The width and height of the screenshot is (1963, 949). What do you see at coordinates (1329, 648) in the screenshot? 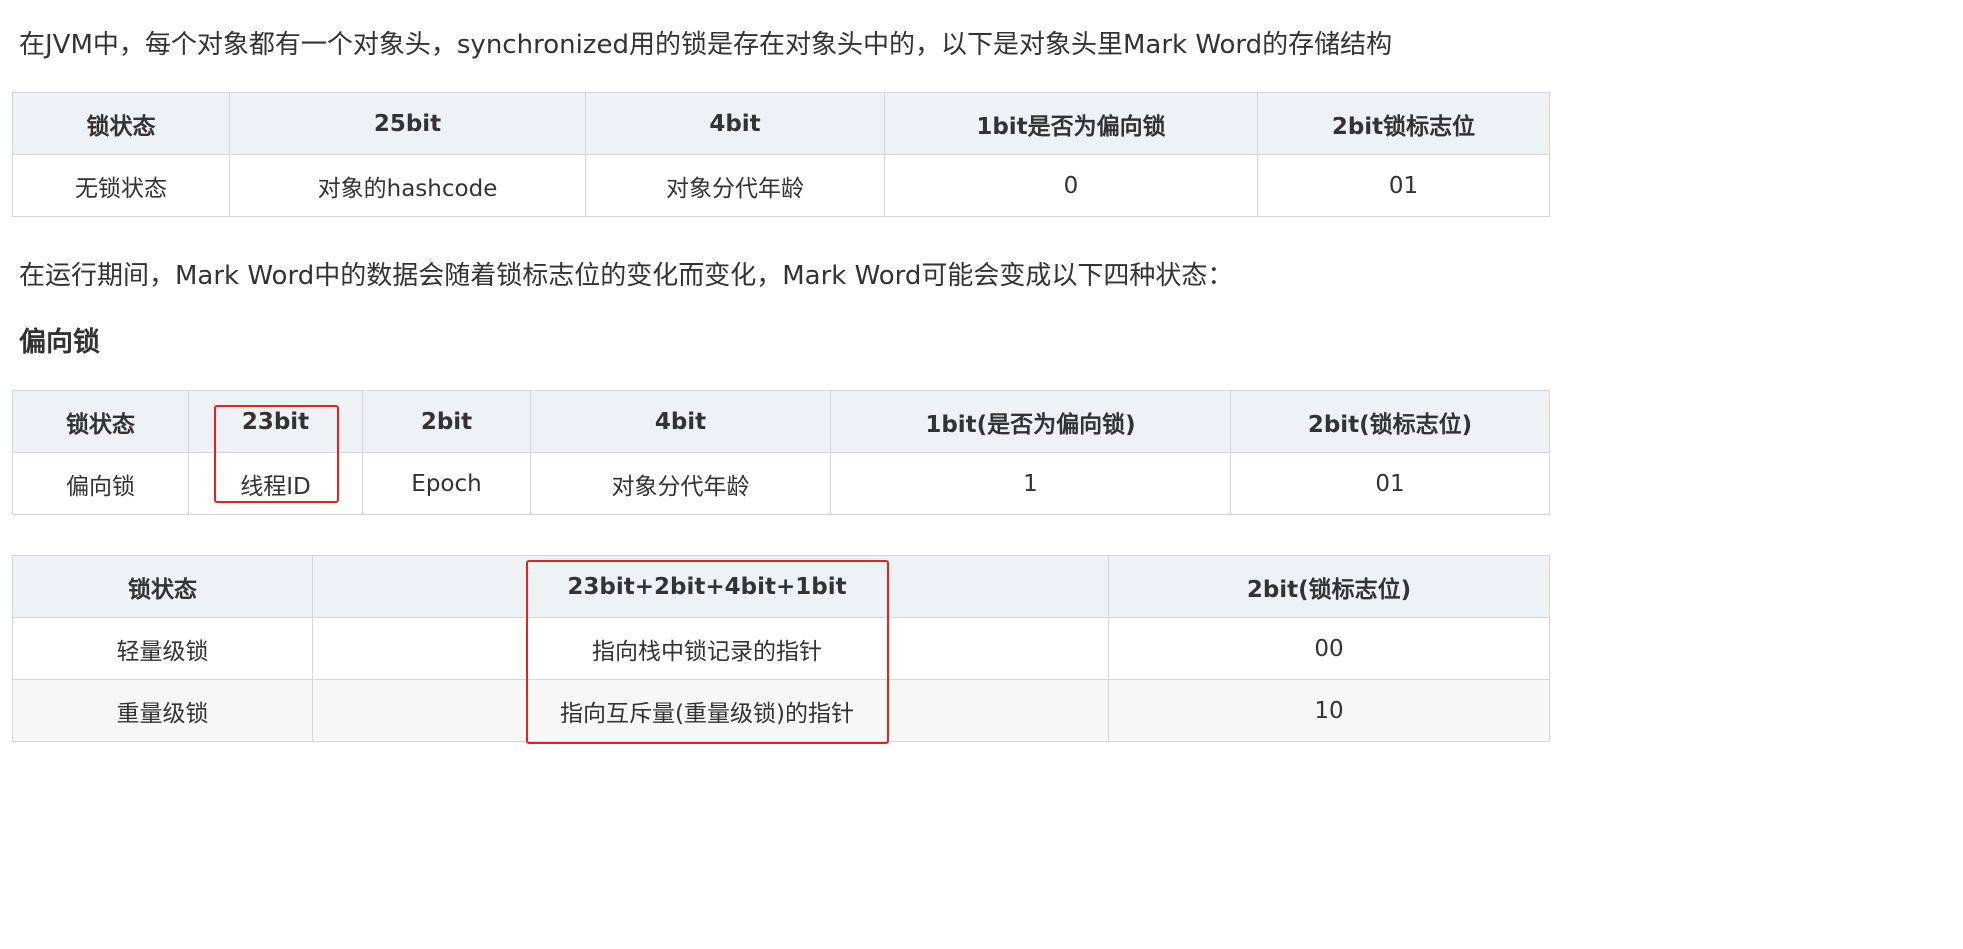
I see `table-cell: 00` at bounding box center [1329, 648].